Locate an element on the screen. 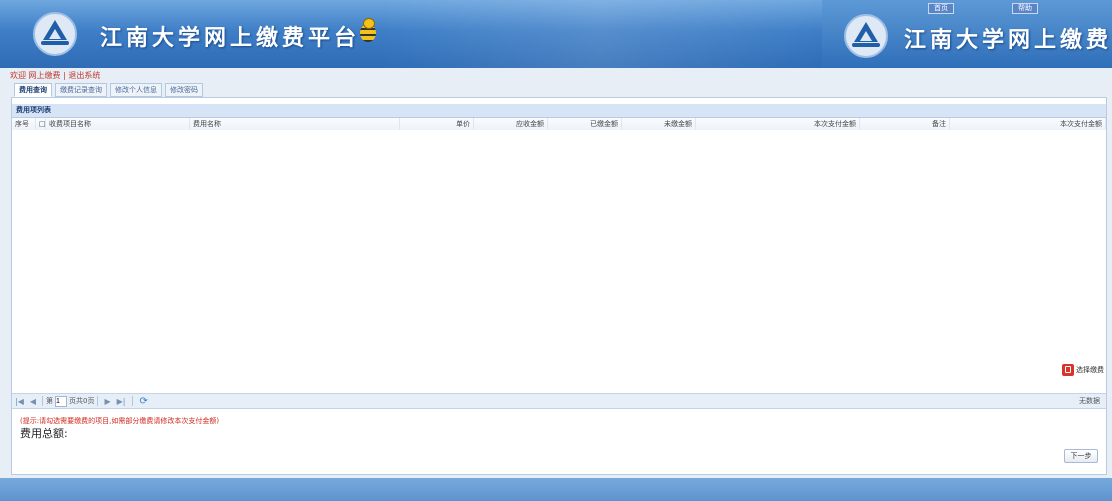 The height and width of the screenshot is (501, 1112). panel-title: 费用项列表 is located at coordinates (559, 111).